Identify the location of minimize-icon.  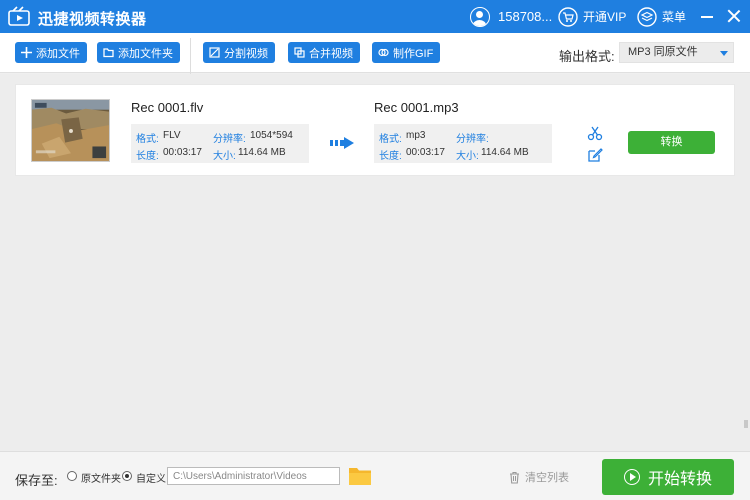
(707, 16).